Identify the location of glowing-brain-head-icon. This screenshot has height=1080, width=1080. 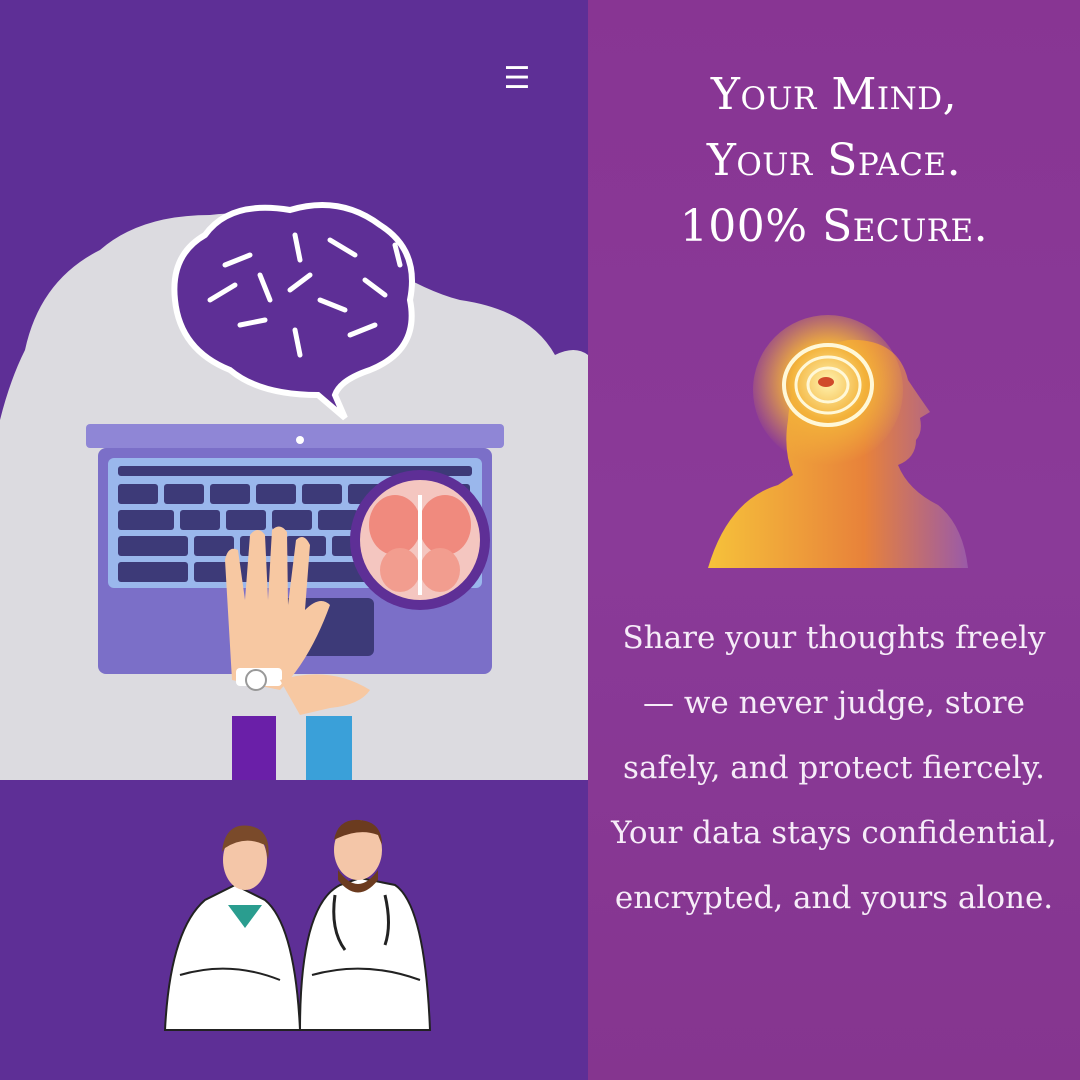
(838, 441).